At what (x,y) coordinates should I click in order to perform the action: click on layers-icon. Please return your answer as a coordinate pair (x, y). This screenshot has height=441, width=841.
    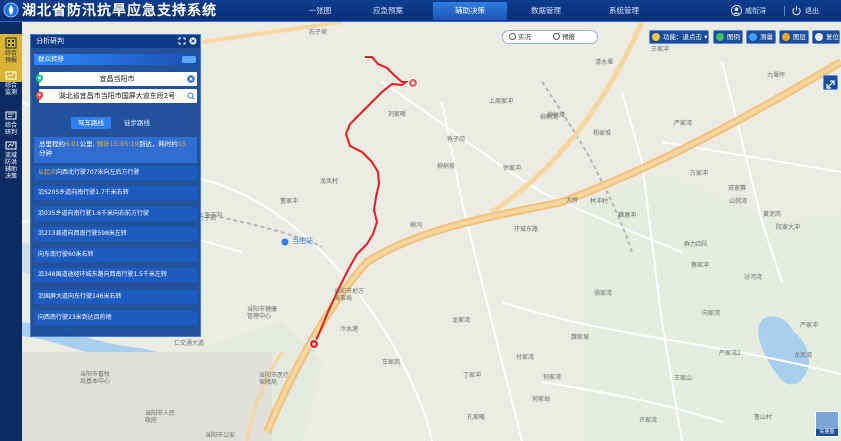
    Looking at the image, I should click on (786, 37).